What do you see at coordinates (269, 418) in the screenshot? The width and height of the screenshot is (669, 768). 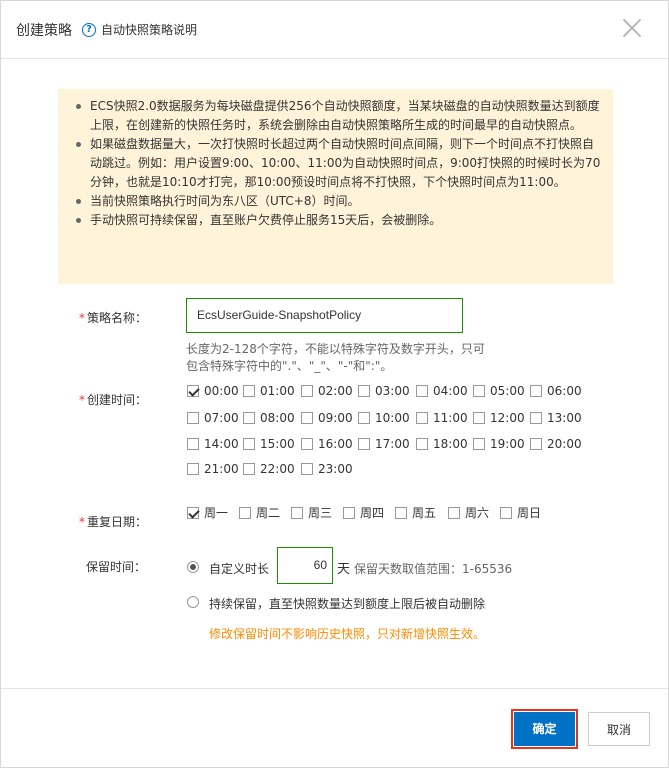 I see `time-option: 08:00` at bounding box center [269, 418].